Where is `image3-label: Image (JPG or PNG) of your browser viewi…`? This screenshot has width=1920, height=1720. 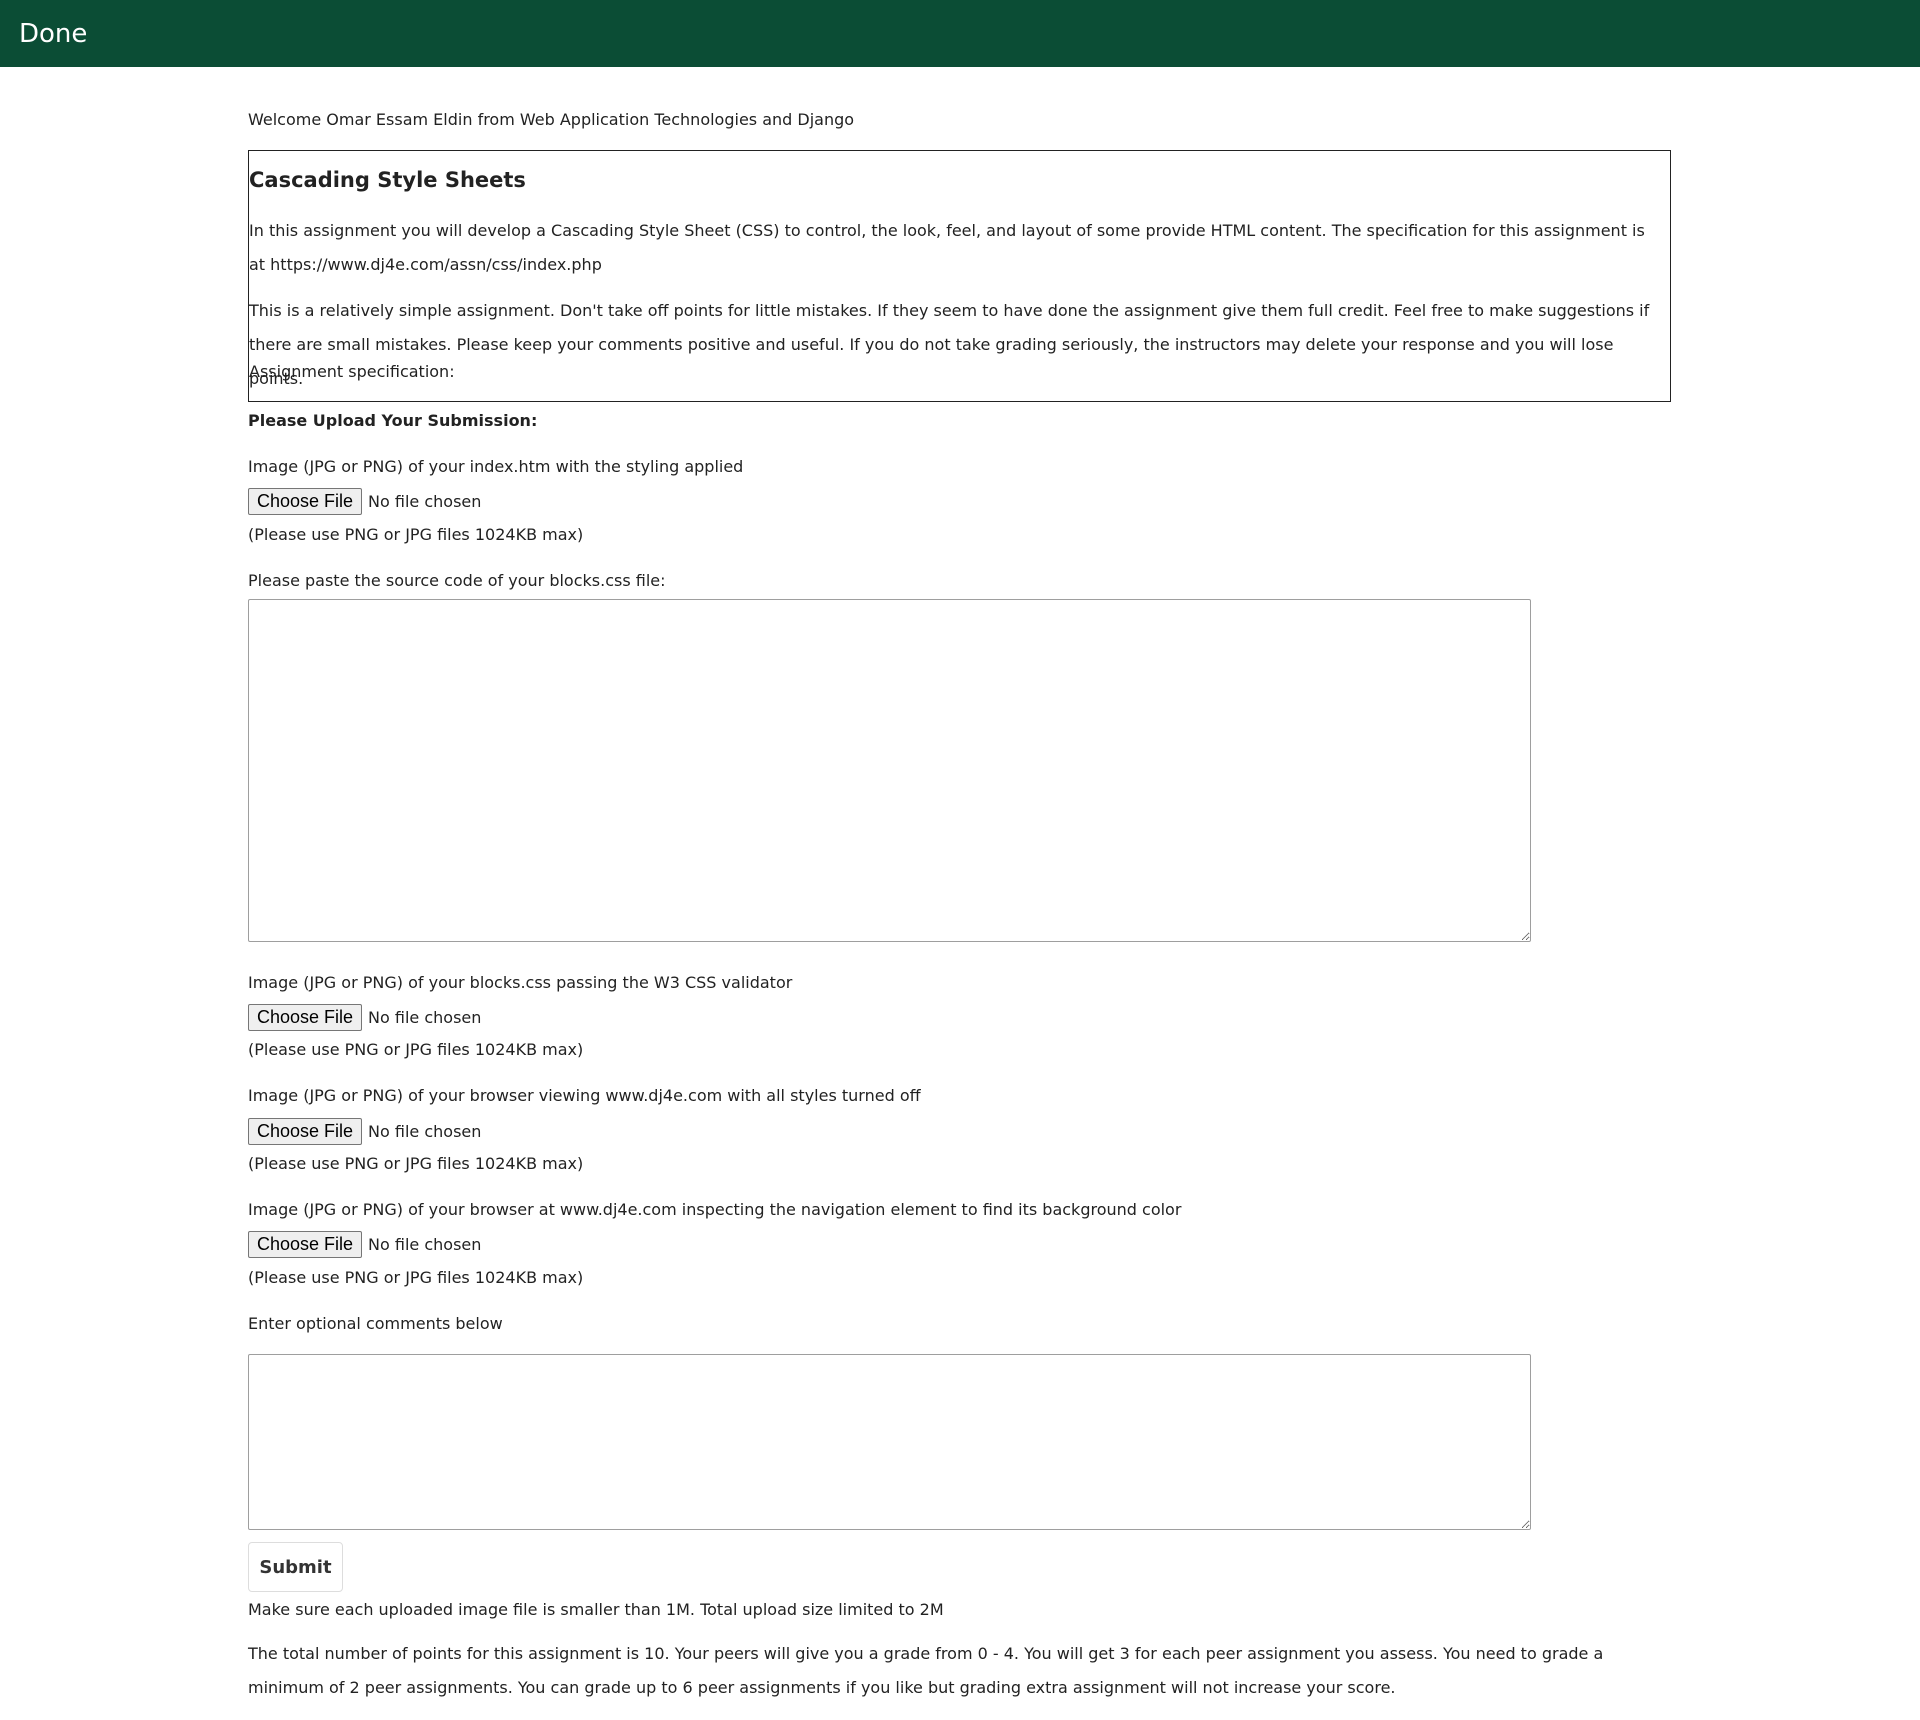
image3-label: Image (JPG or PNG) of your browser viewi… is located at coordinates (584, 1095).